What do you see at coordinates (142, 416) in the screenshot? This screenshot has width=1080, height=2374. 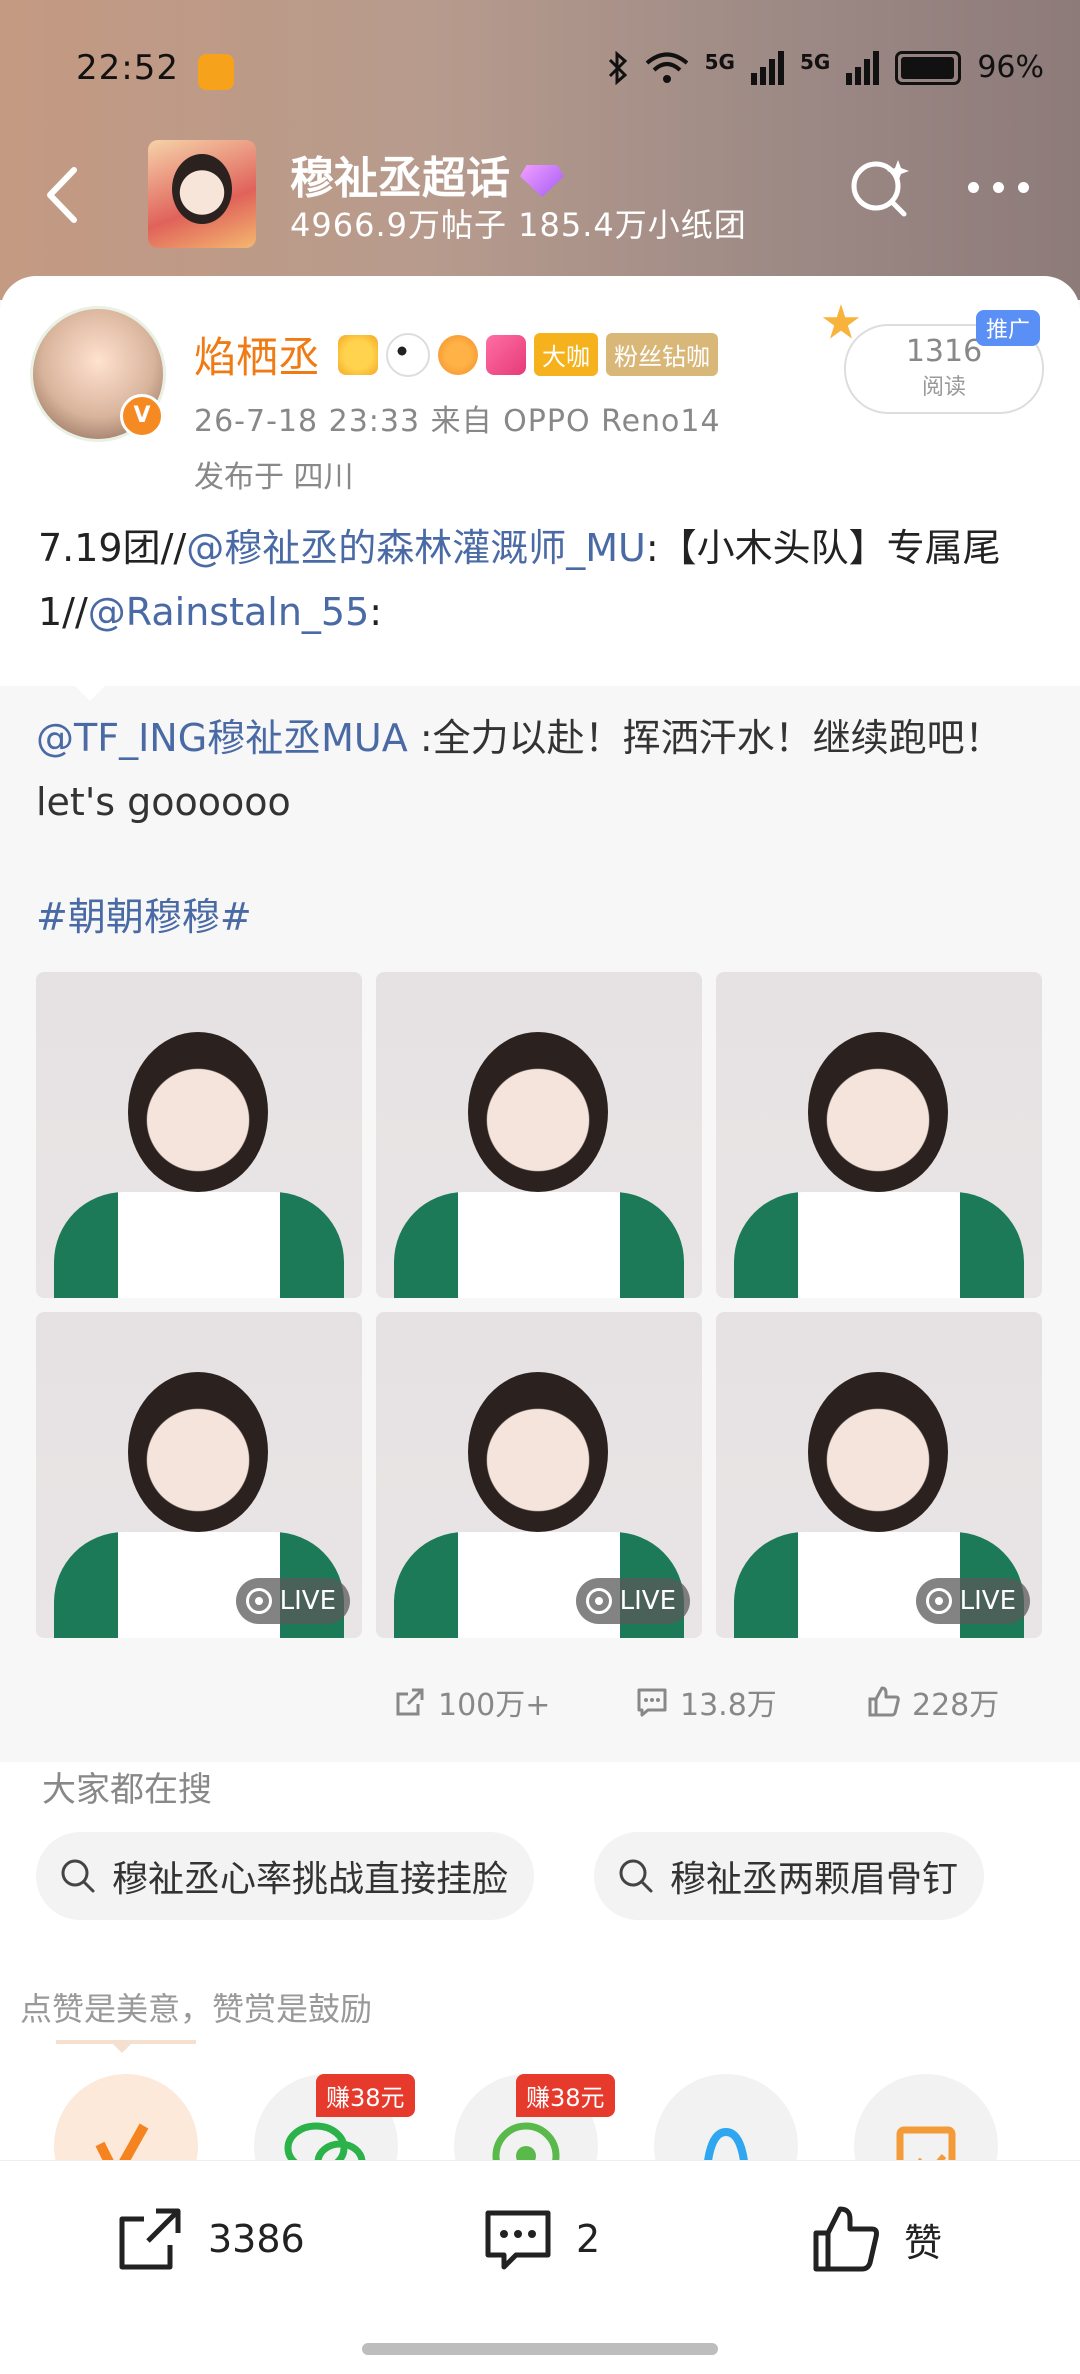 I see `verified-badge-icon: V` at bounding box center [142, 416].